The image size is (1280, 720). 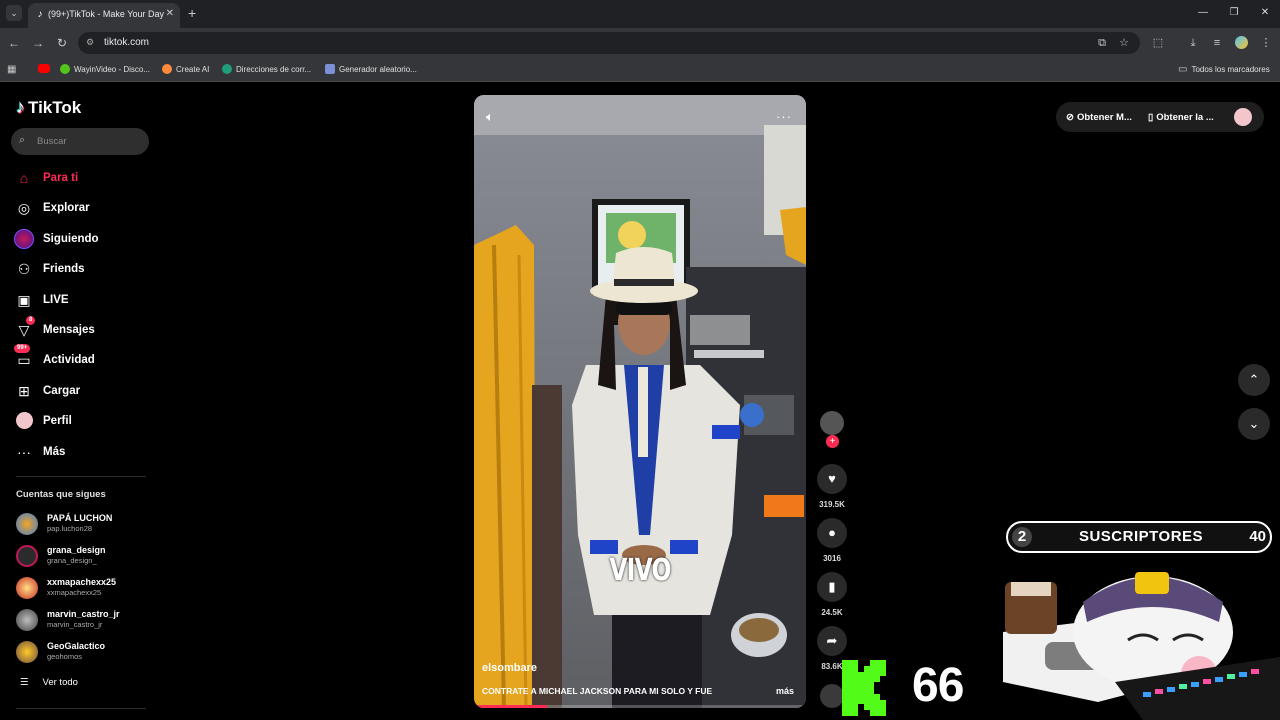 What do you see at coordinates (192, 13) in the screenshot?
I see `new-tab-button: +` at bounding box center [192, 13].